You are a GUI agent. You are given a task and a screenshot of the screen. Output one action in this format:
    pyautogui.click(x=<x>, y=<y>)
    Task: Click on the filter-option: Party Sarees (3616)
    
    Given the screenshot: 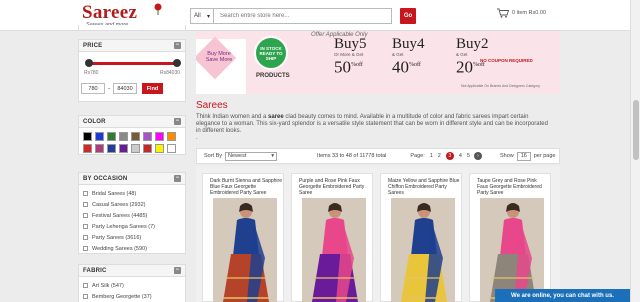 What is the action you would take?
    pyautogui.click(x=132, y=237)
    